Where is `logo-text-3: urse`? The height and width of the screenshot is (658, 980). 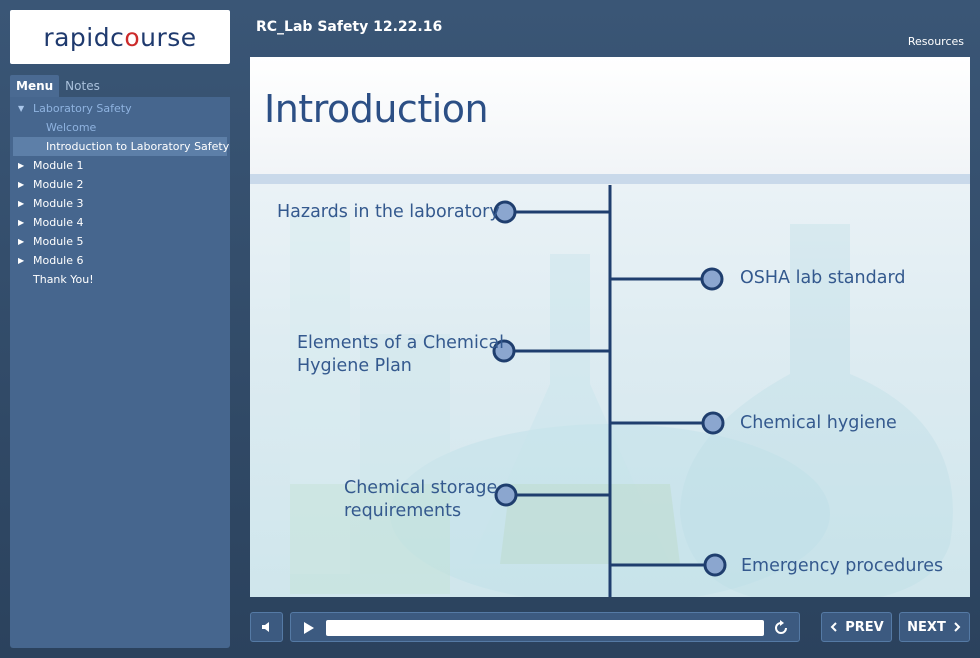
logo-text-3: urse is located at coordinates (168, 37).